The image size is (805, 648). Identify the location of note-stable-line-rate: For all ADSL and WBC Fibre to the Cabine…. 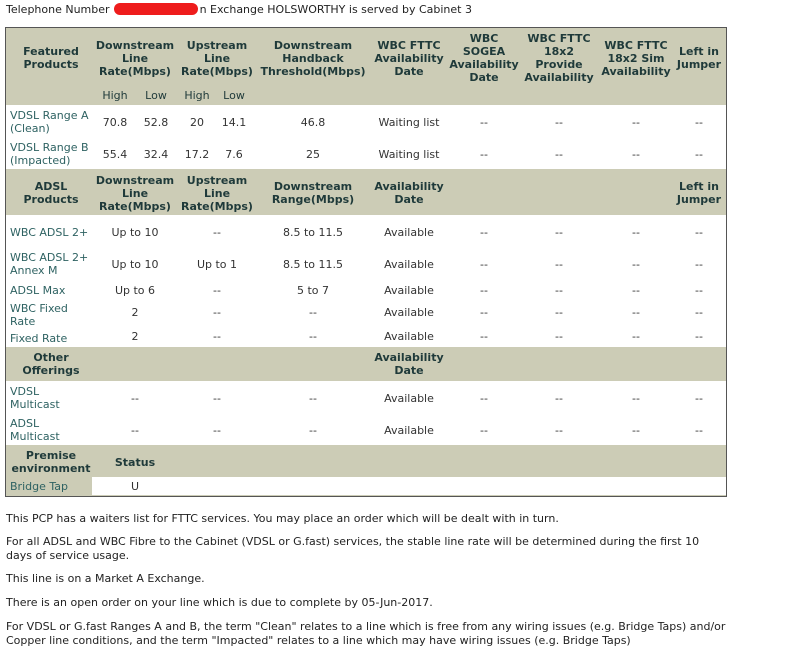
(353, 548).